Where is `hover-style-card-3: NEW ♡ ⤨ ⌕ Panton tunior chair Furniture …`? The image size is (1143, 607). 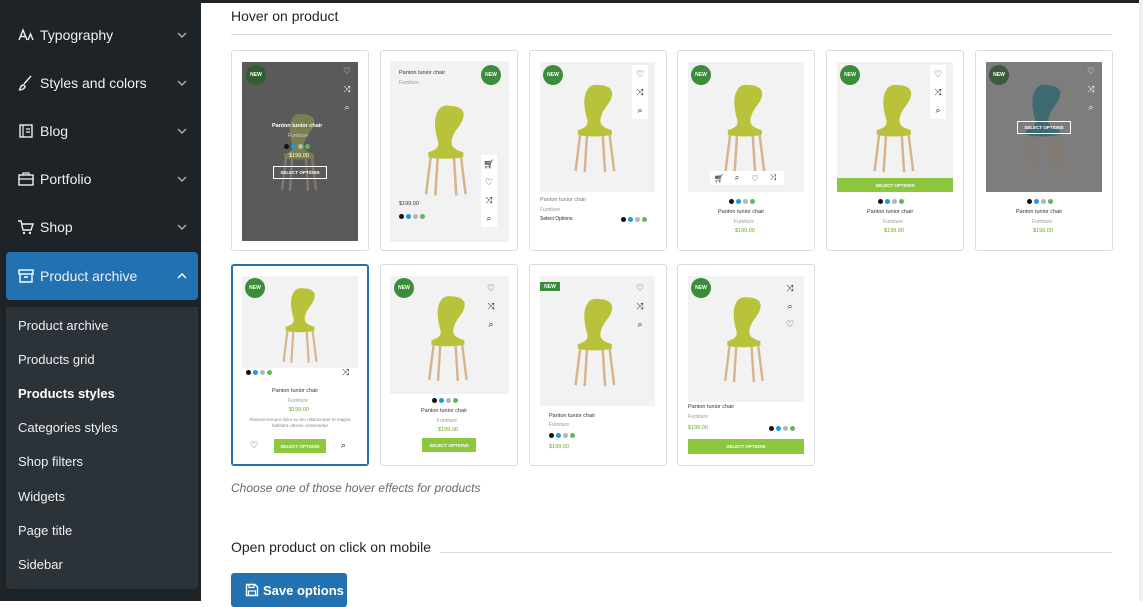
hover-style-card-3: NEW ♡ ⤨ ⌕ Panton tunior chair Furniture … is located at coordinates (598, 150).